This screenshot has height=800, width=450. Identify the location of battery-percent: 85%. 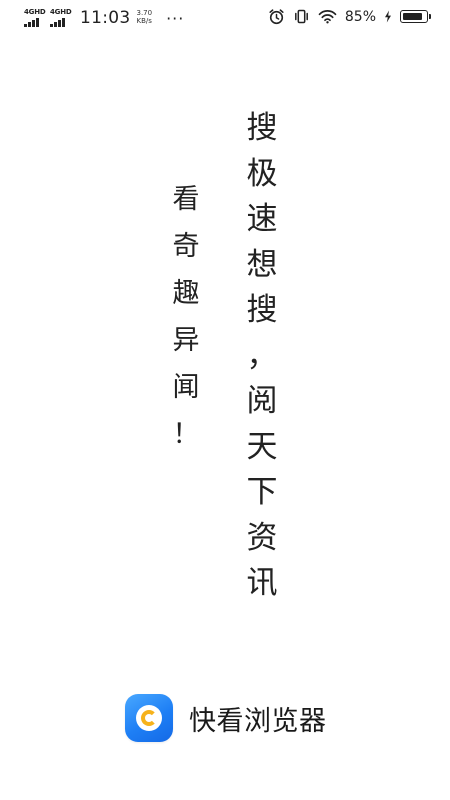
(360, 16).